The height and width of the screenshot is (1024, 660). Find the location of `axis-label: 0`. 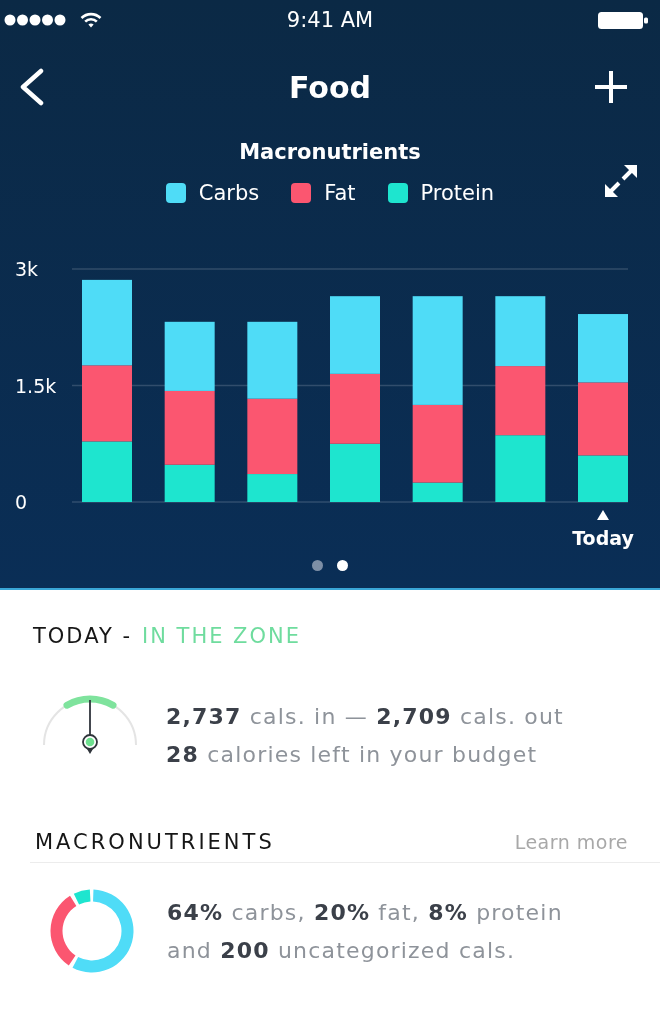

axis-label: 0 is located at coordinates (21, 502).